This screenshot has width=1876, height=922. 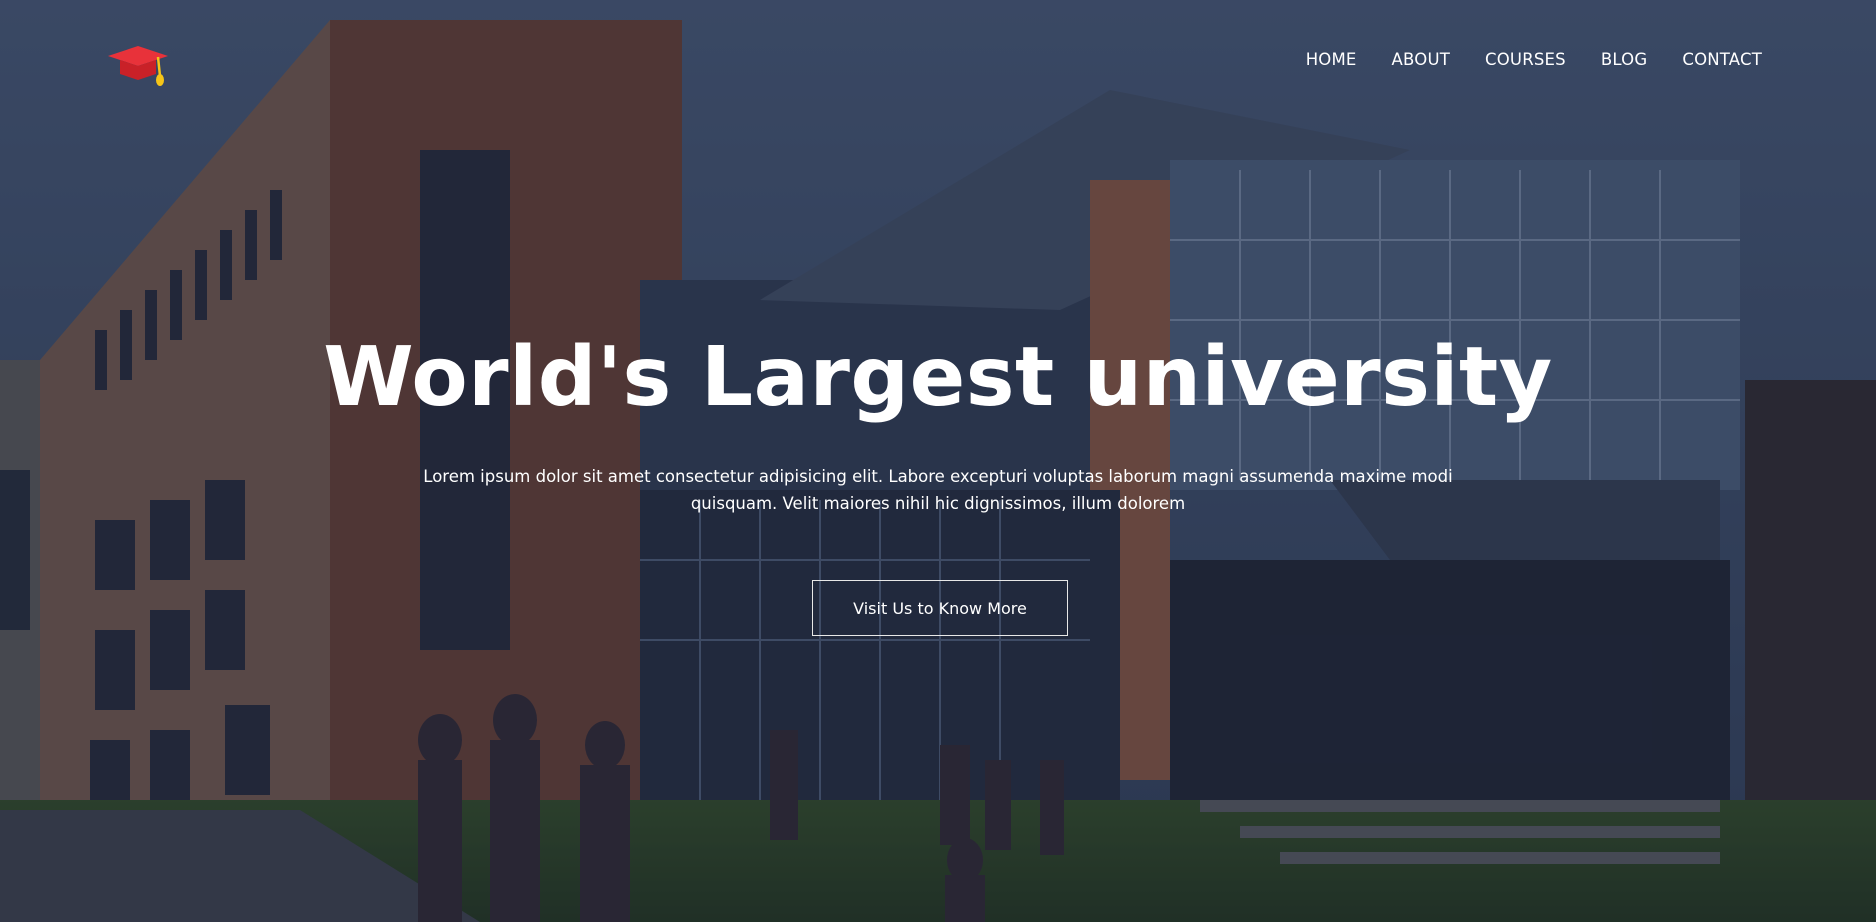 I want to click on nav-home: HOME, so click(x=1331, y=59).